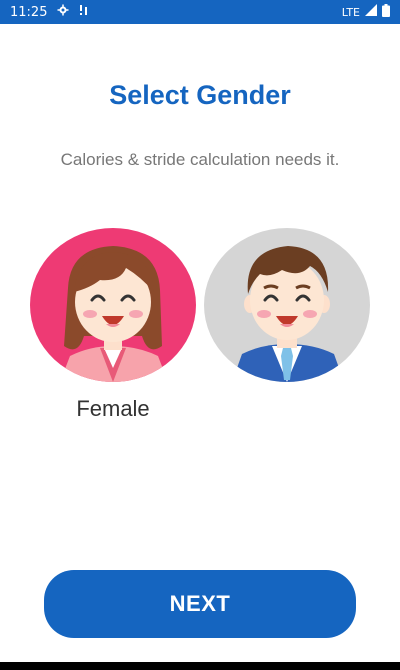 This screenshot has height=670, width=400. I want to click on page-subtitle: Calories & stride calculation needs it., so click(200, 159).